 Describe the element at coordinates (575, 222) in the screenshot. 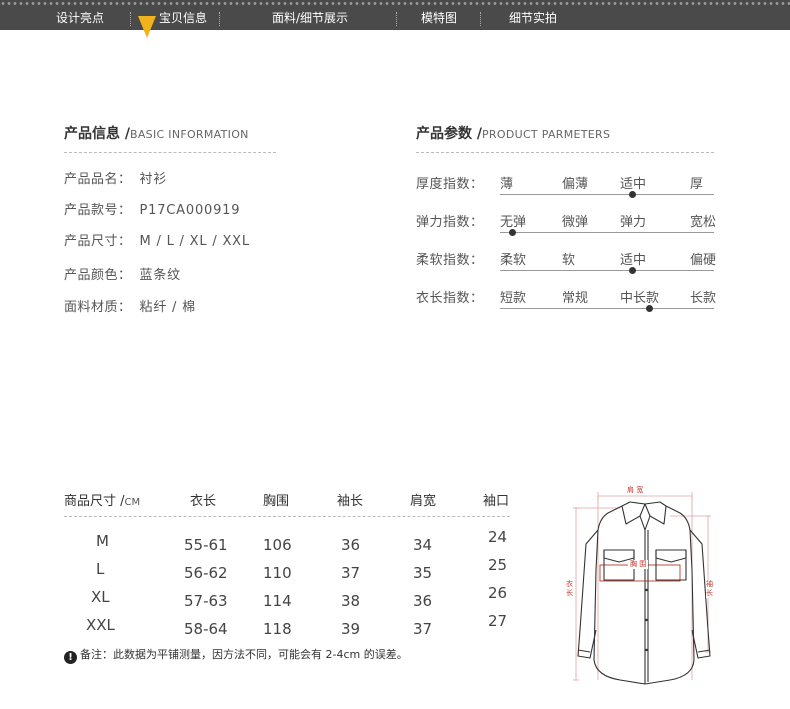

I see `param-option: 微弹` at that location.